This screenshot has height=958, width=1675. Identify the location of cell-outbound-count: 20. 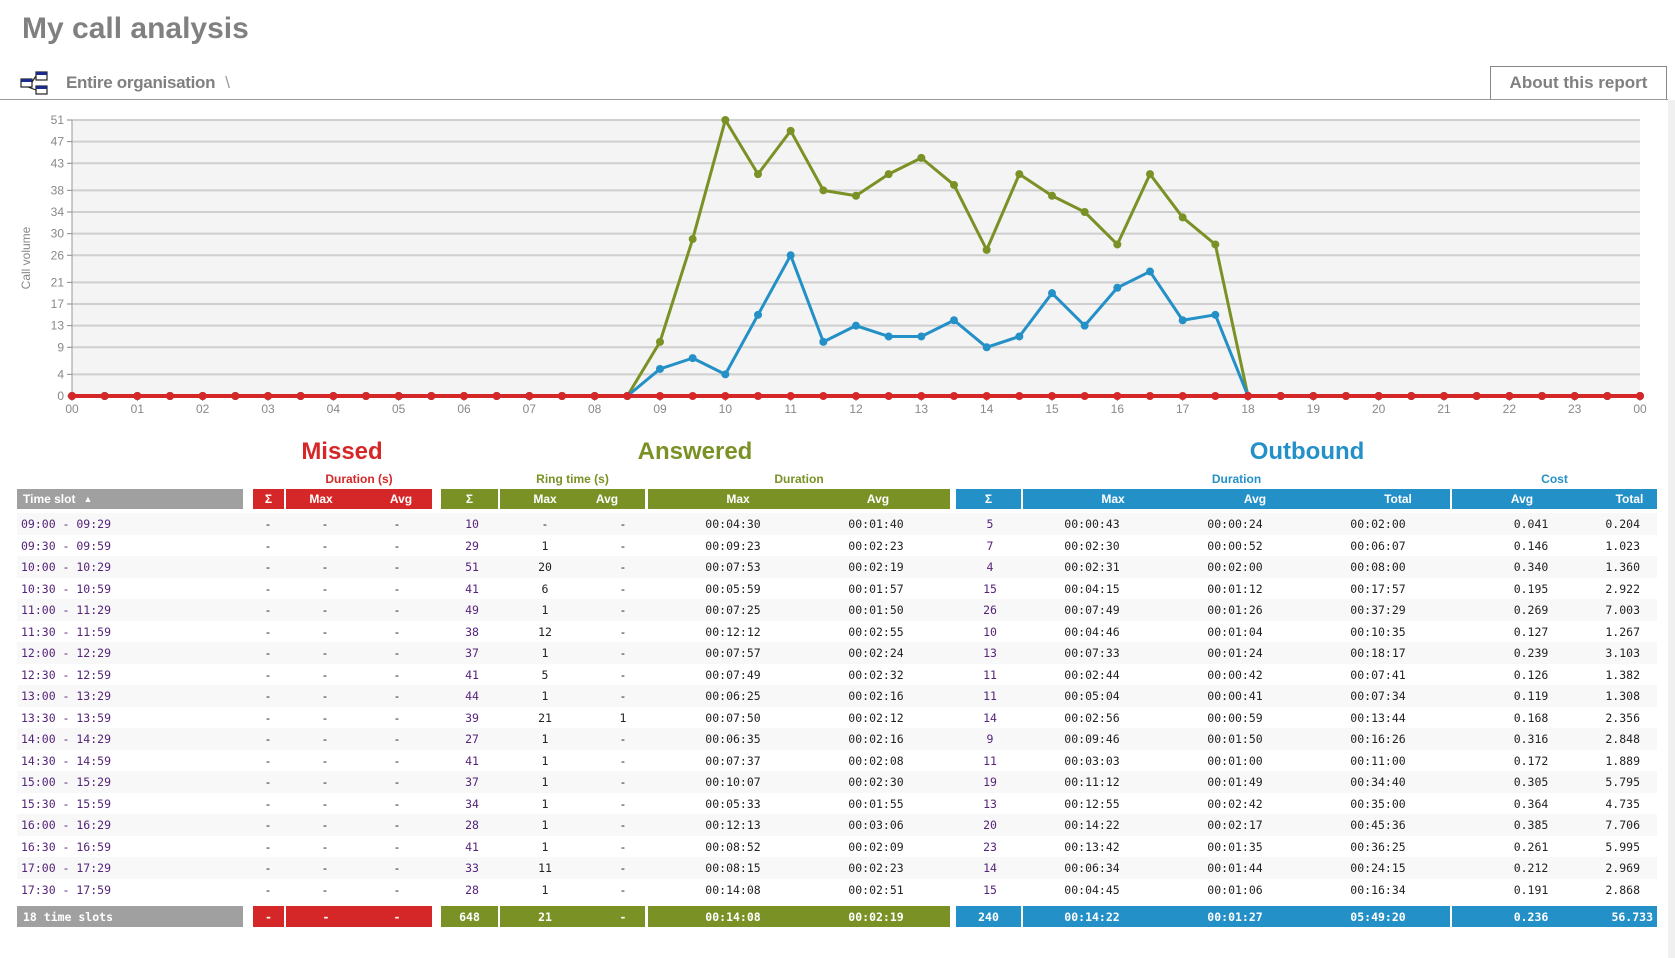
(990, 825).